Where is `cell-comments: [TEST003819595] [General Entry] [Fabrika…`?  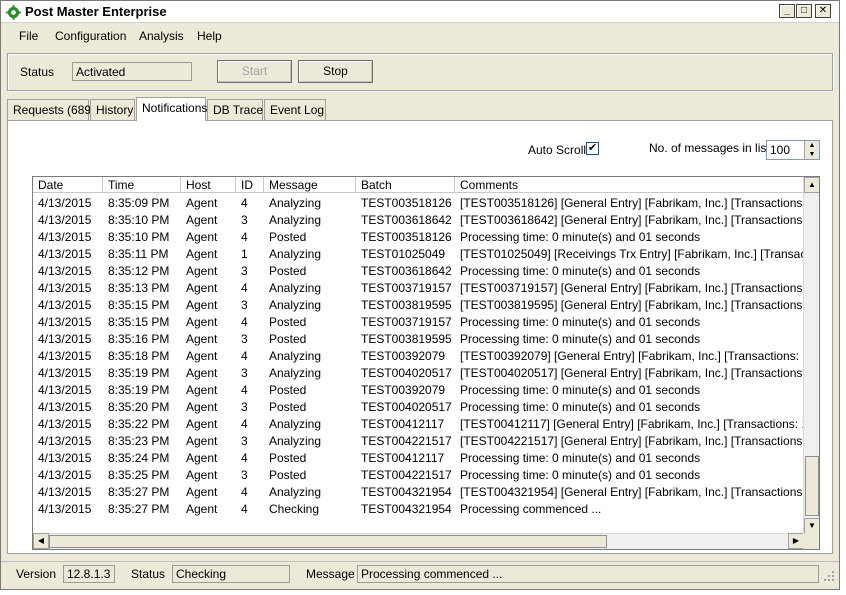
cell-comments: [TEST003819595] [General Entry] [Fabrika… is located at coordinates (632, 305).